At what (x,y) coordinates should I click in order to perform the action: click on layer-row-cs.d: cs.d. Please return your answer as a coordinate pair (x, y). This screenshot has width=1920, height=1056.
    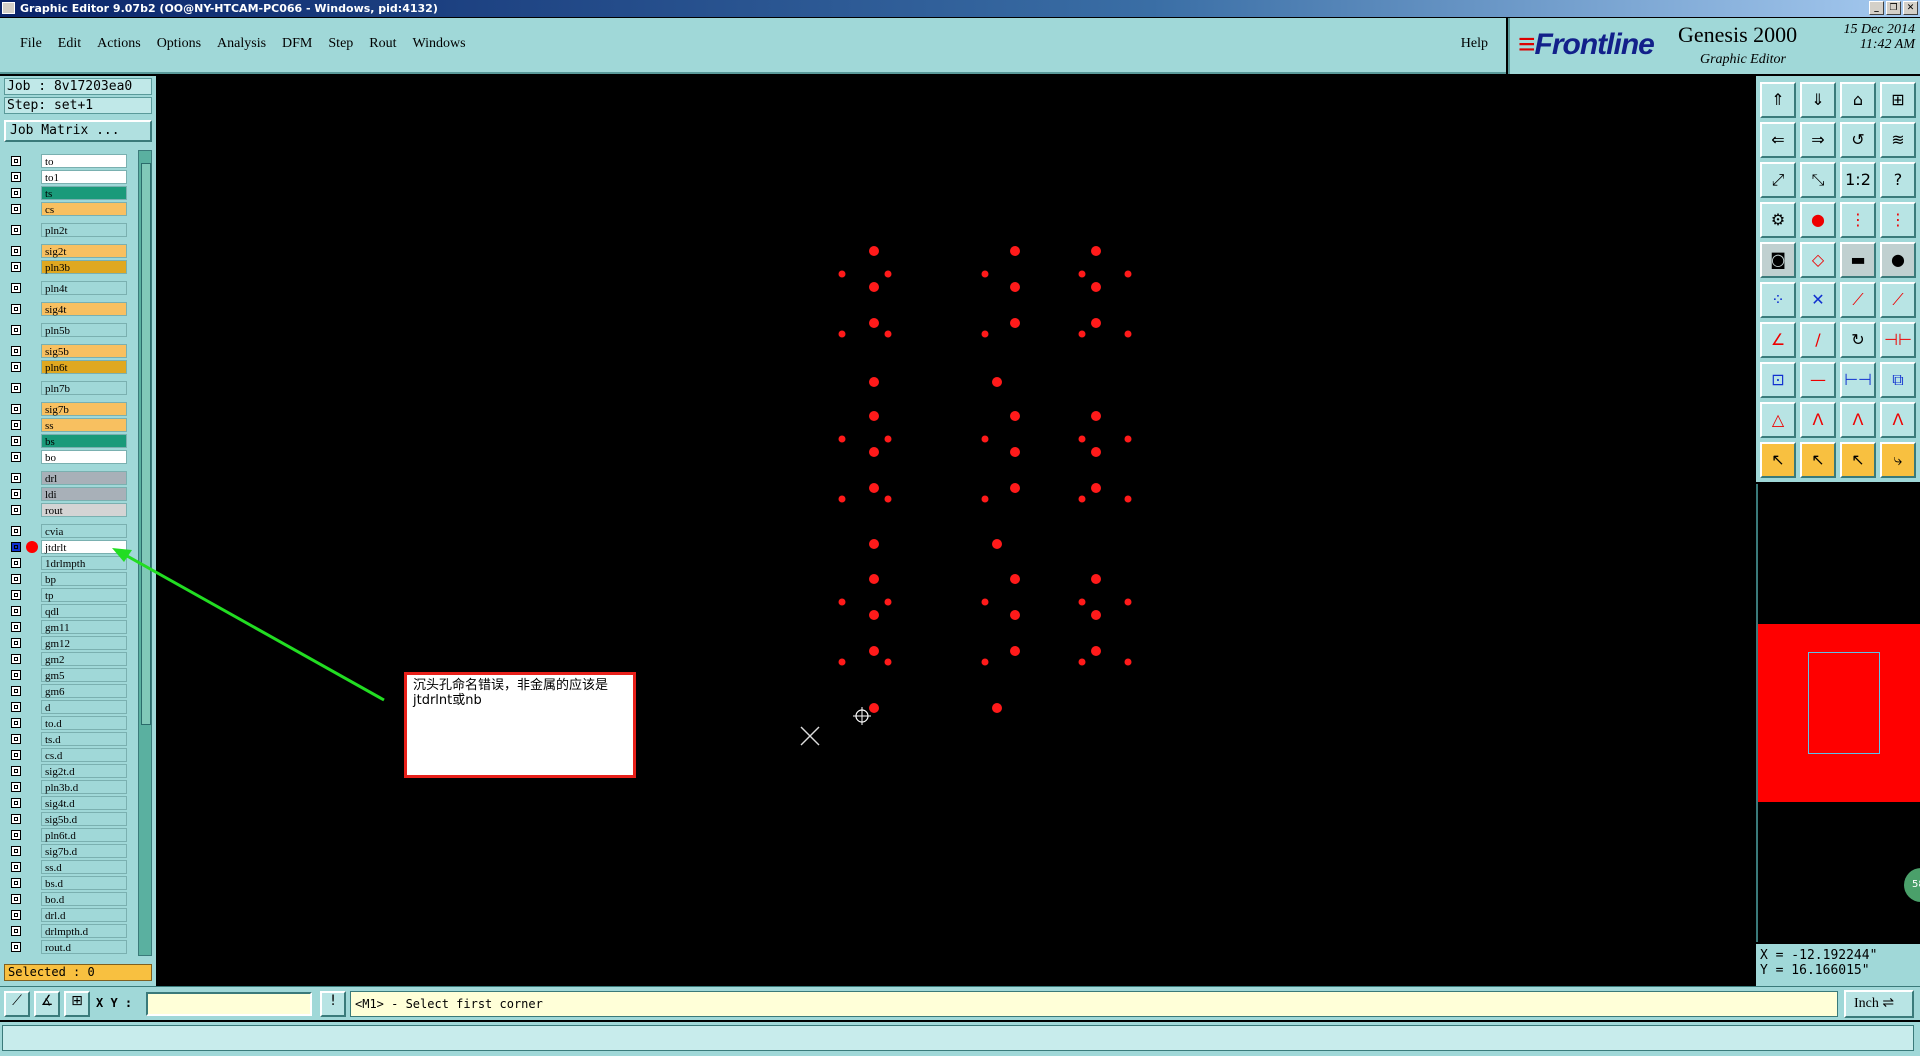
    Looking at the image, I should click on (69, 755).